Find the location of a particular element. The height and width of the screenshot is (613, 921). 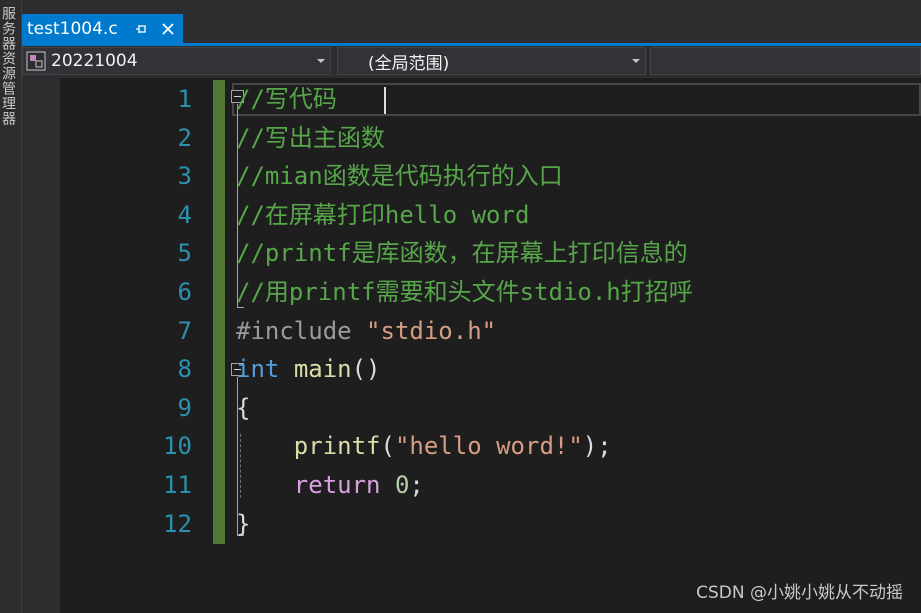

code-token: //用printf需要和头文件stdio.h打招呼 is located at coordinates (464, 292).